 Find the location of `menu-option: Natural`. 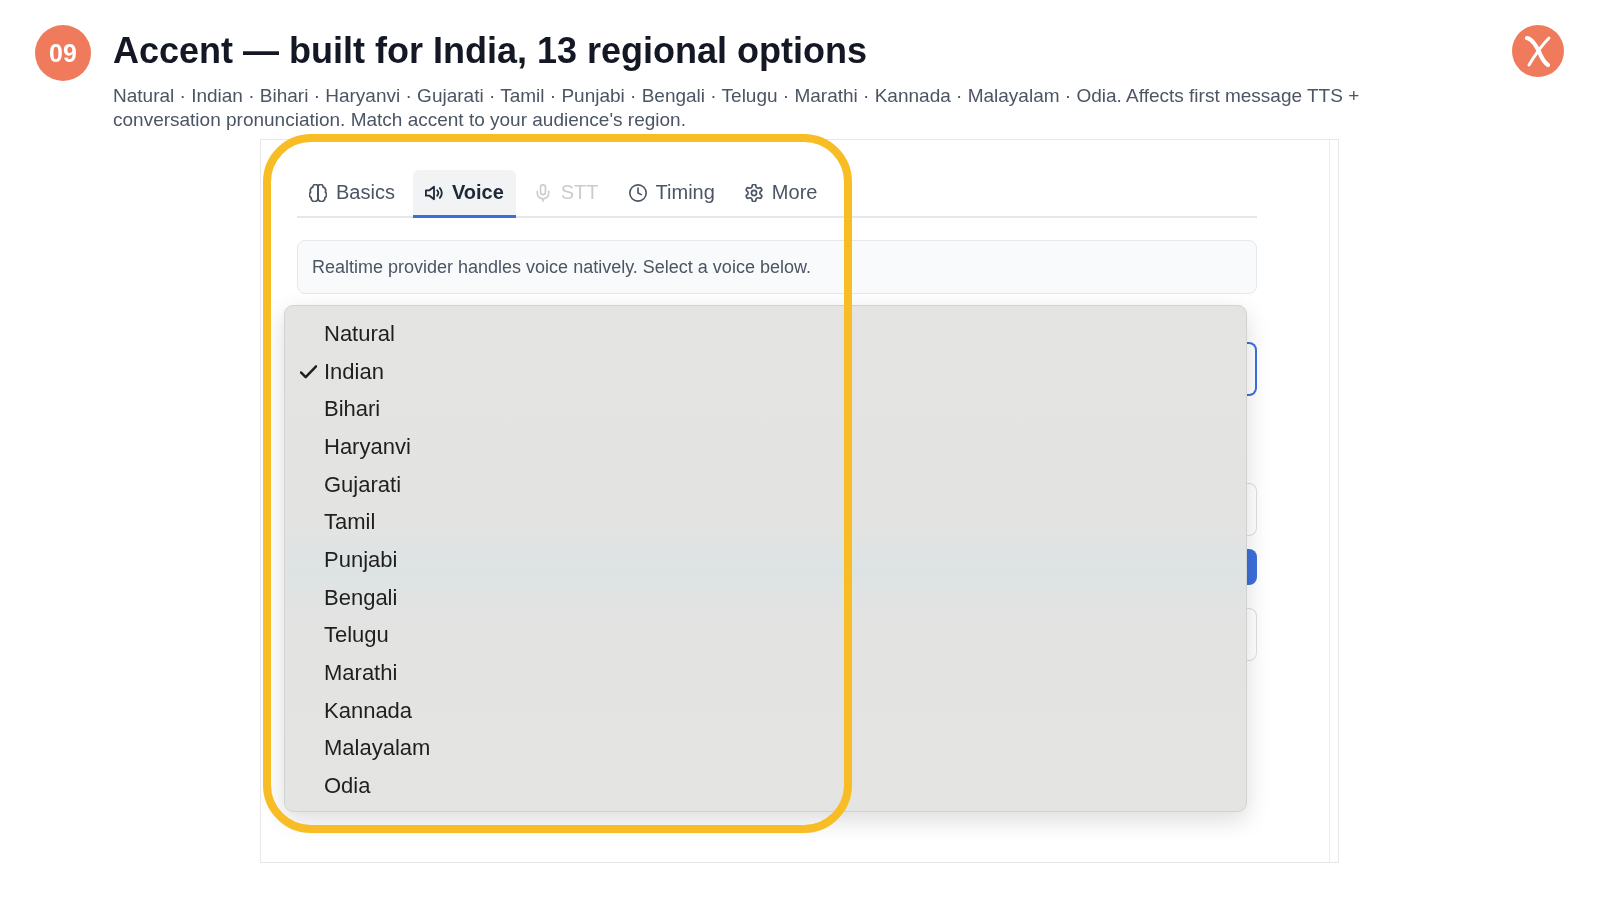

menu-option: Natural is located at coordinates (765, 334).